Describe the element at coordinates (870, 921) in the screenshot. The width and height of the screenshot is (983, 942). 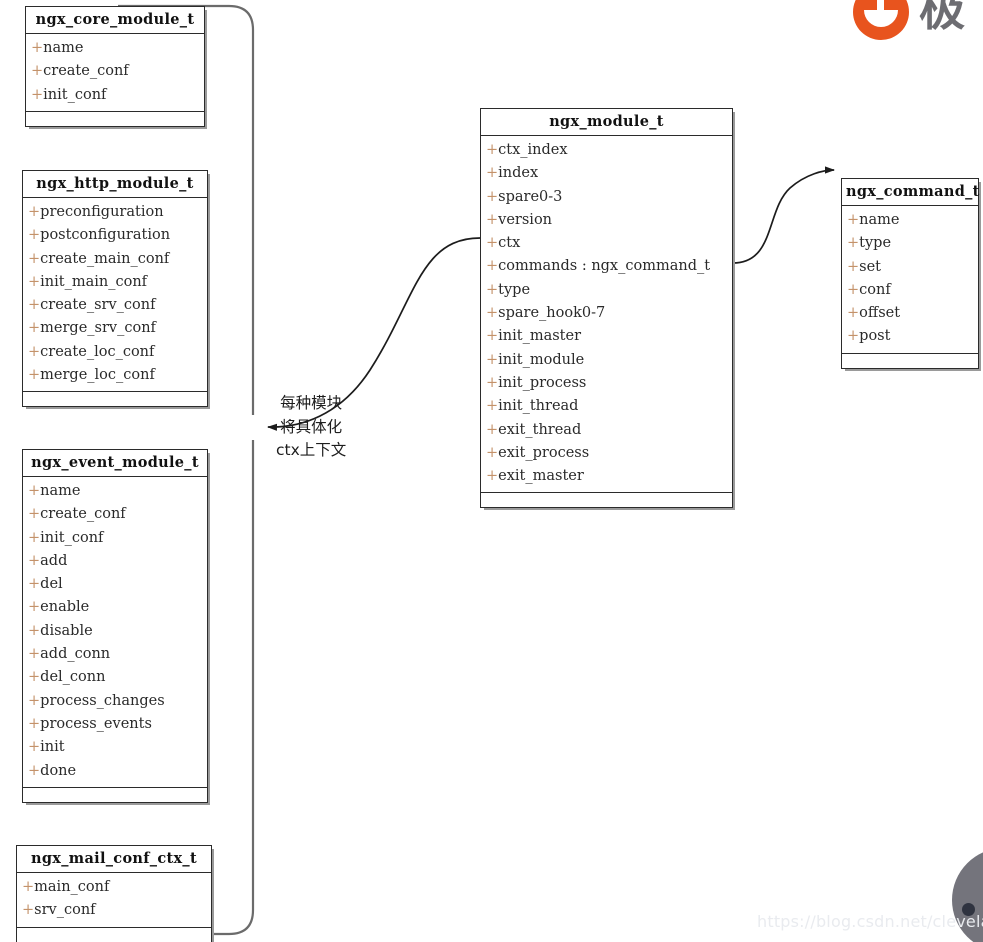
I see `watermark-url: https://blog.csdn.net/cleveland_` at that location.